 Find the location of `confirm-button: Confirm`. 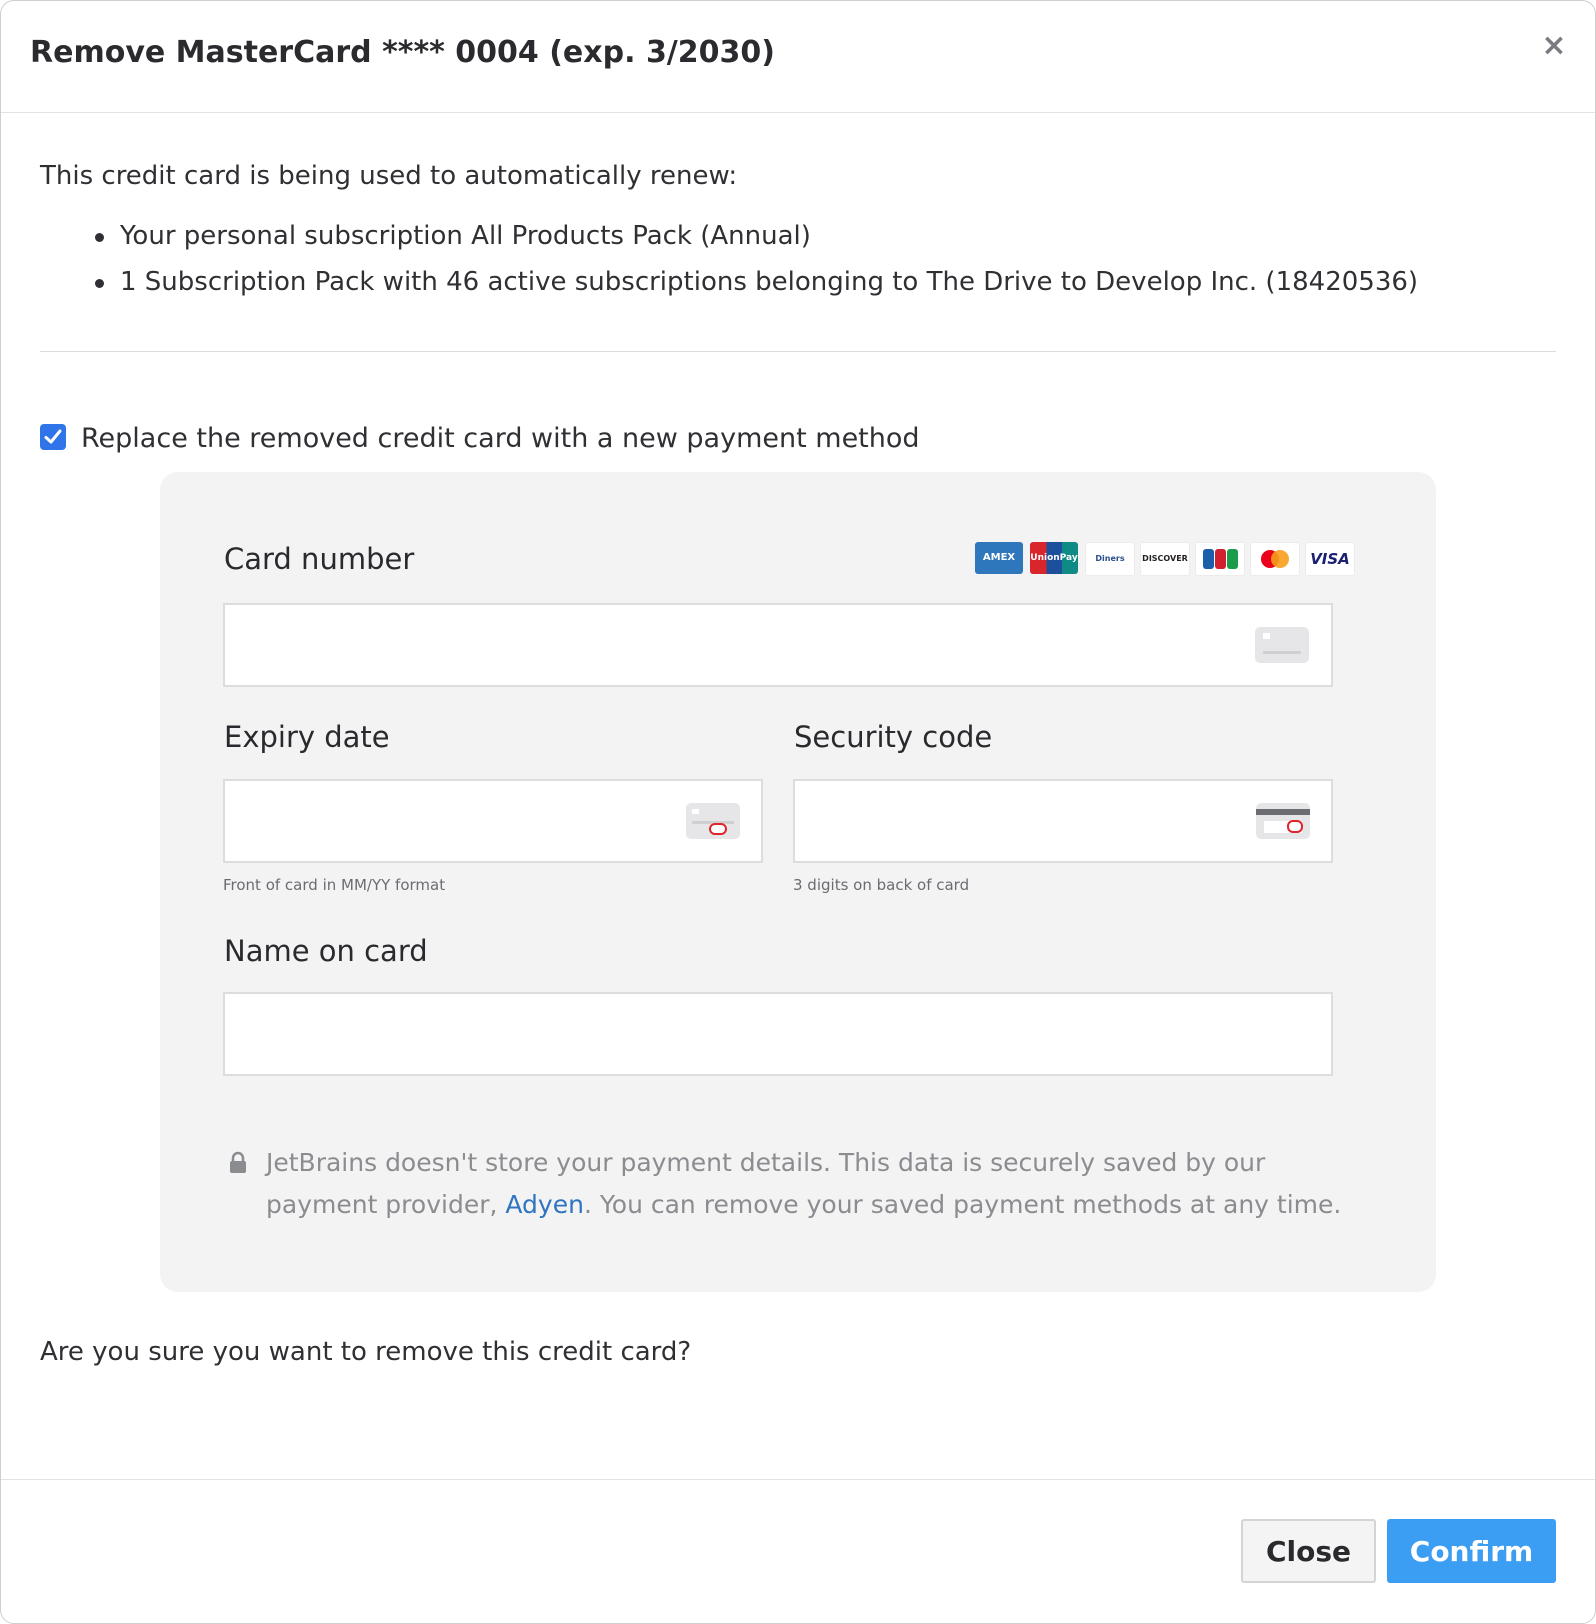

confirm-button: Confirm is located at coordinates (1471, 1551).